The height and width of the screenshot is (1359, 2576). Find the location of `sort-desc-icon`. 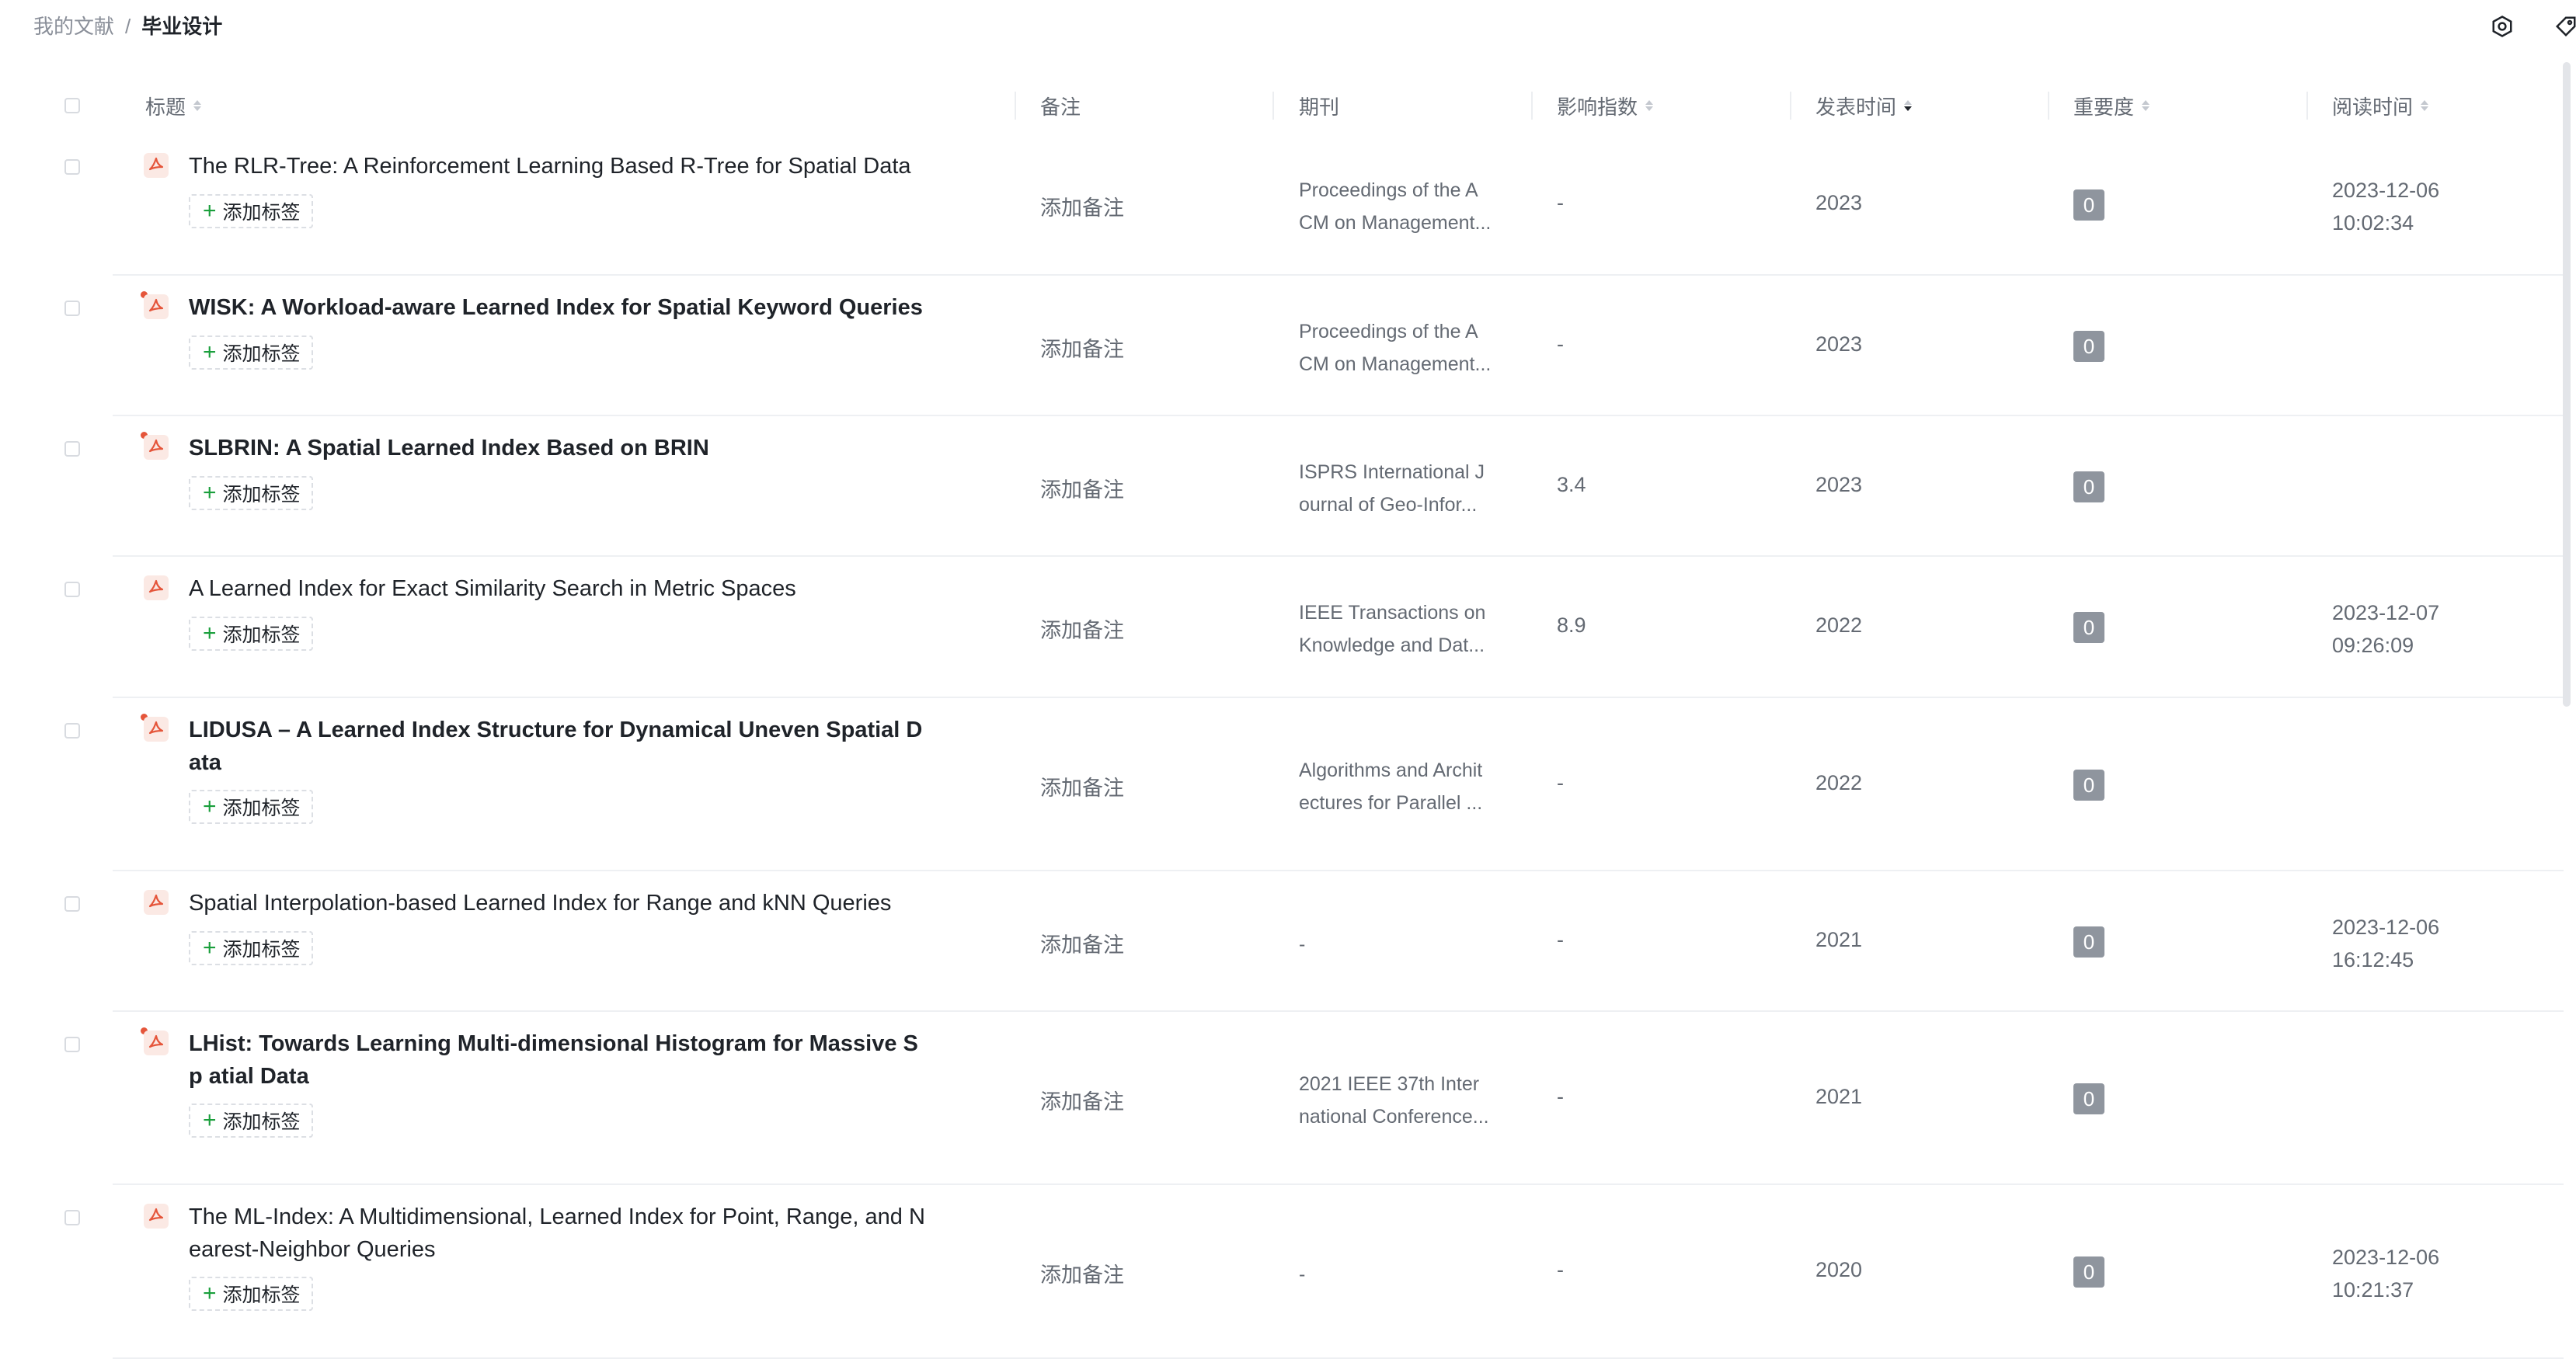

sort-desc-icon is located at coordinates (1908, 105).